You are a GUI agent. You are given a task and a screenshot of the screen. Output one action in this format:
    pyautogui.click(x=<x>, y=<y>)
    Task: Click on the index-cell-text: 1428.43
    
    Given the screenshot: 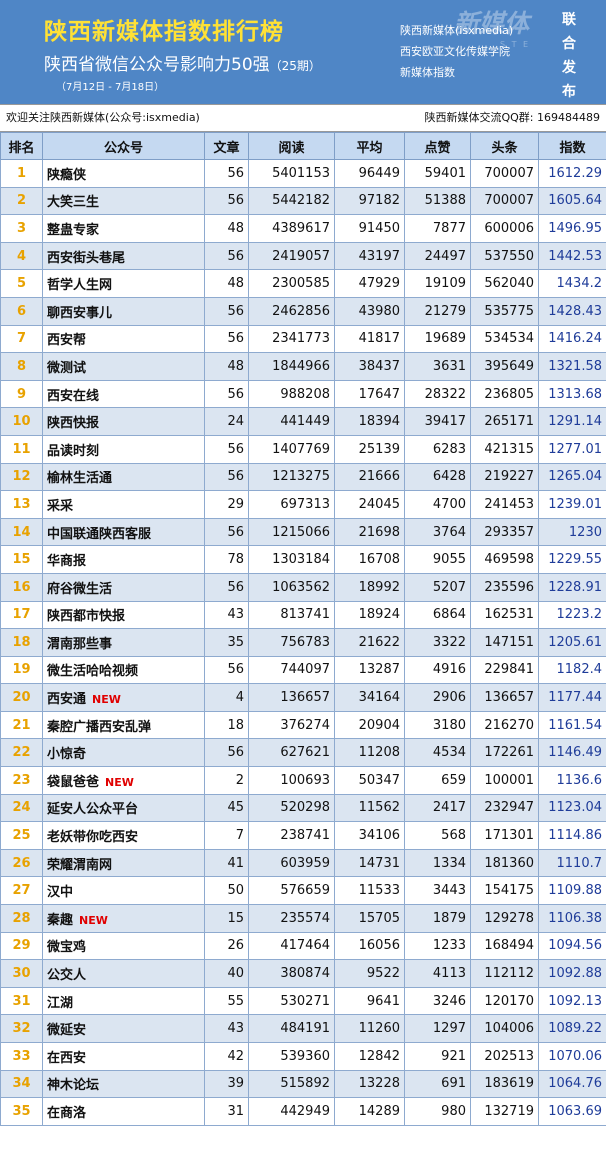 What is the action you would take?
    pyautogui.click(x=575, y=311)
    